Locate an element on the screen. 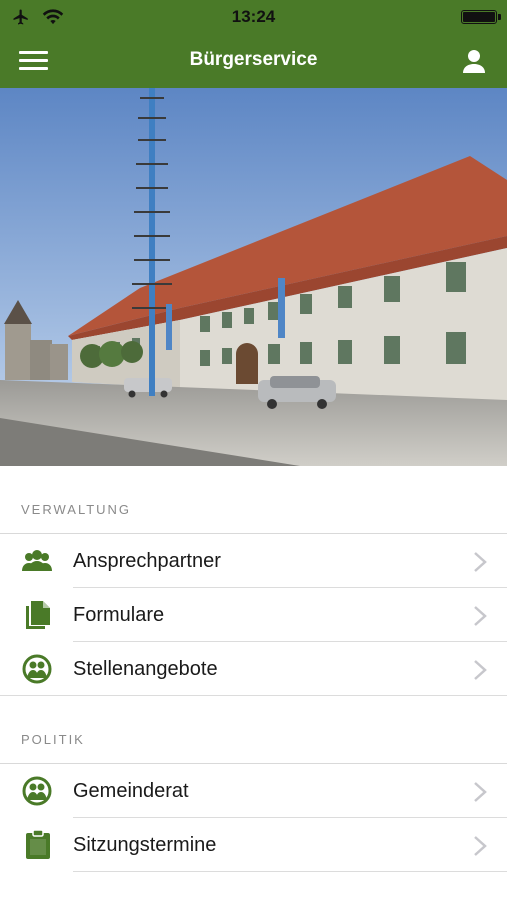 The image size is (507, 900). nav-bar: Bürgerservice is located at coordinates (253, 61).